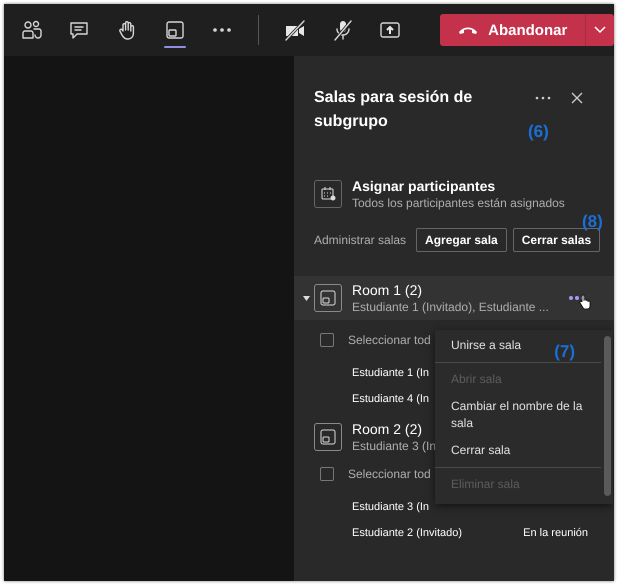 The image size is (626, 587). I want to click on camera-off-icon, so click(295, 30).